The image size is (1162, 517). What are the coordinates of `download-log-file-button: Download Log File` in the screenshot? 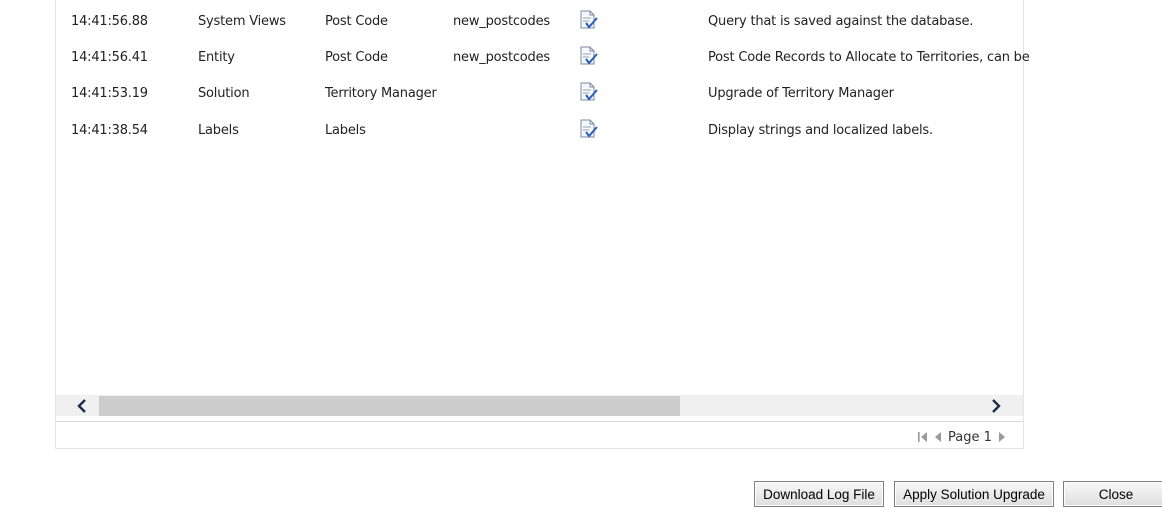 It's located at (819, 494).